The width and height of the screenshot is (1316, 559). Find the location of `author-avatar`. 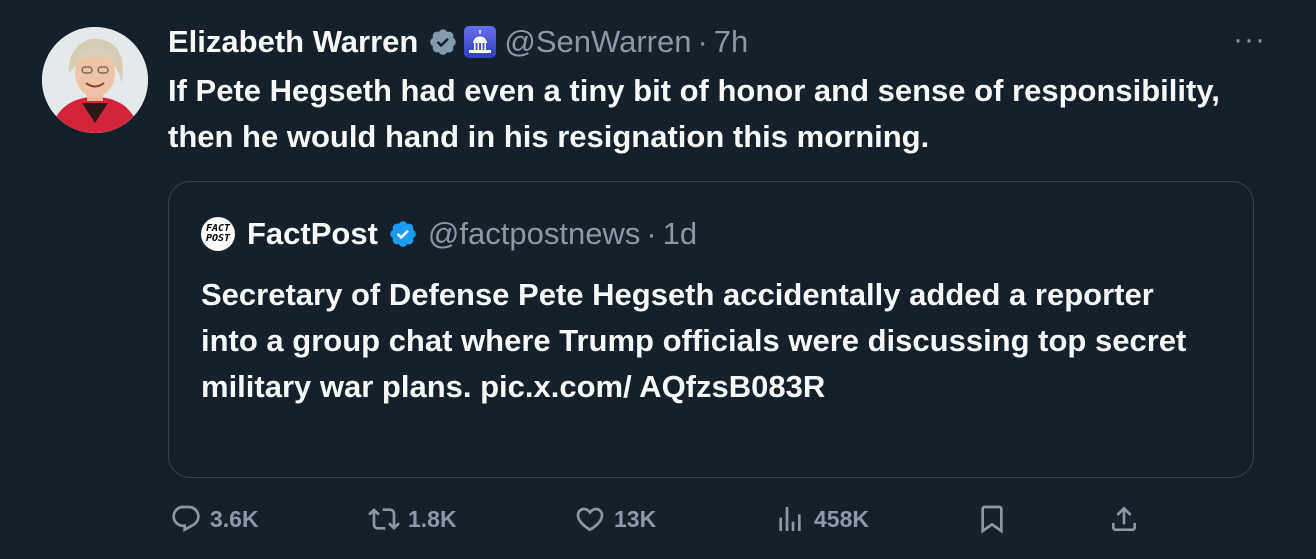

author-avatar is located at coordinates (95, 80).